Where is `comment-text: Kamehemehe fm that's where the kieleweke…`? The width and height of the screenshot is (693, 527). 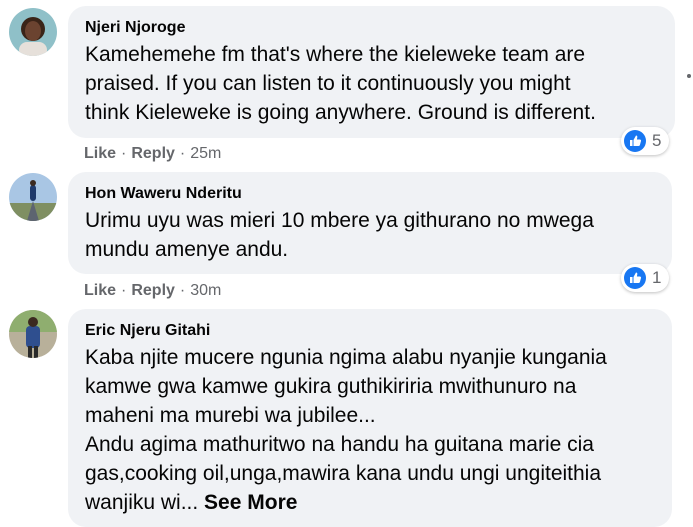
comment-text: Kamehemehe fm that's where the kieleweke… is located at coordinates (340, 83).